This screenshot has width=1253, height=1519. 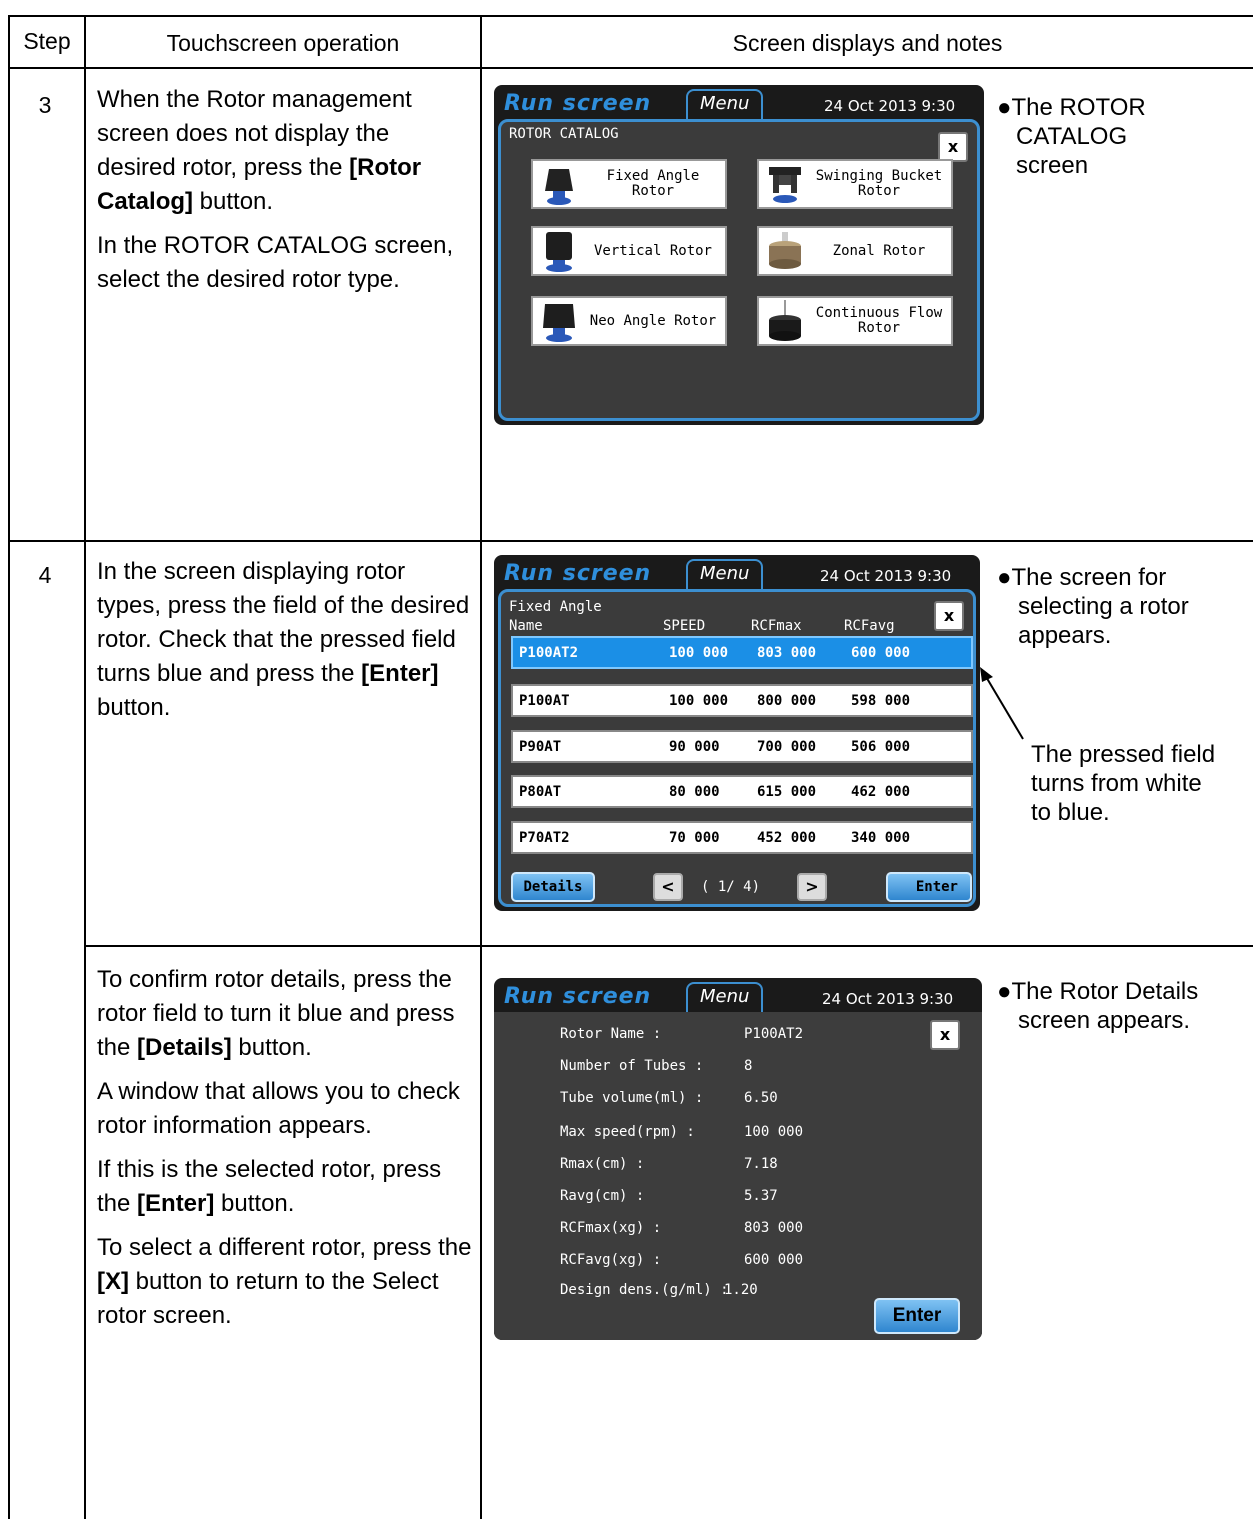 I want to click on button-reference: [Details], so click(x=184, y=1047).